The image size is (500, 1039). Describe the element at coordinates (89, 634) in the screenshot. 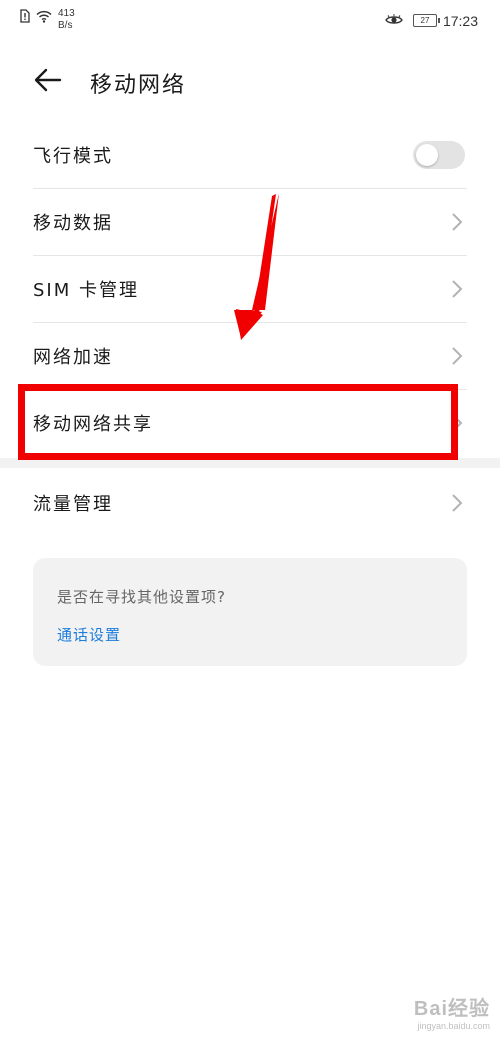

I see `call-settings-link: 通话设置` at that location.